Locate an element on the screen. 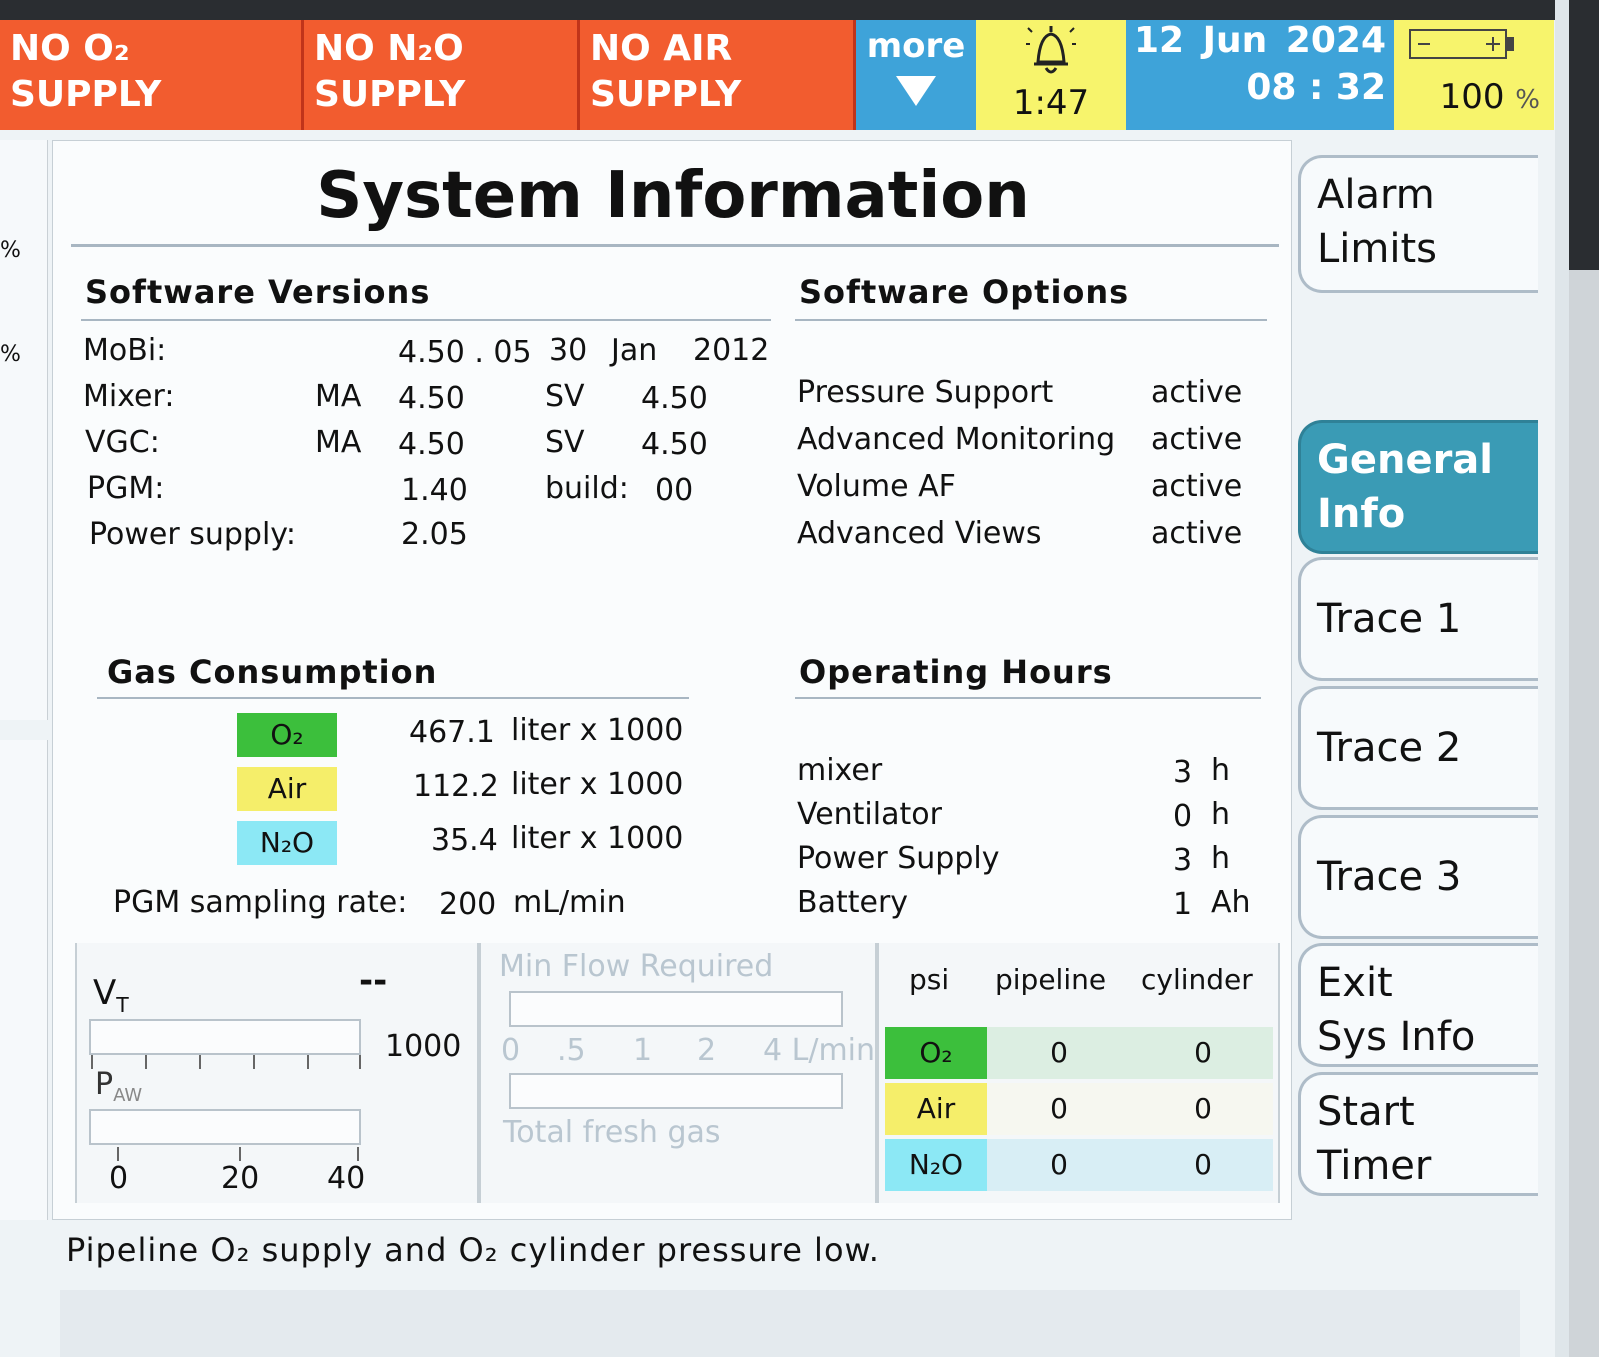 The image size is (1599, 1357). vgc-ma-value: 4.50 is located at coordinates (431, 444).